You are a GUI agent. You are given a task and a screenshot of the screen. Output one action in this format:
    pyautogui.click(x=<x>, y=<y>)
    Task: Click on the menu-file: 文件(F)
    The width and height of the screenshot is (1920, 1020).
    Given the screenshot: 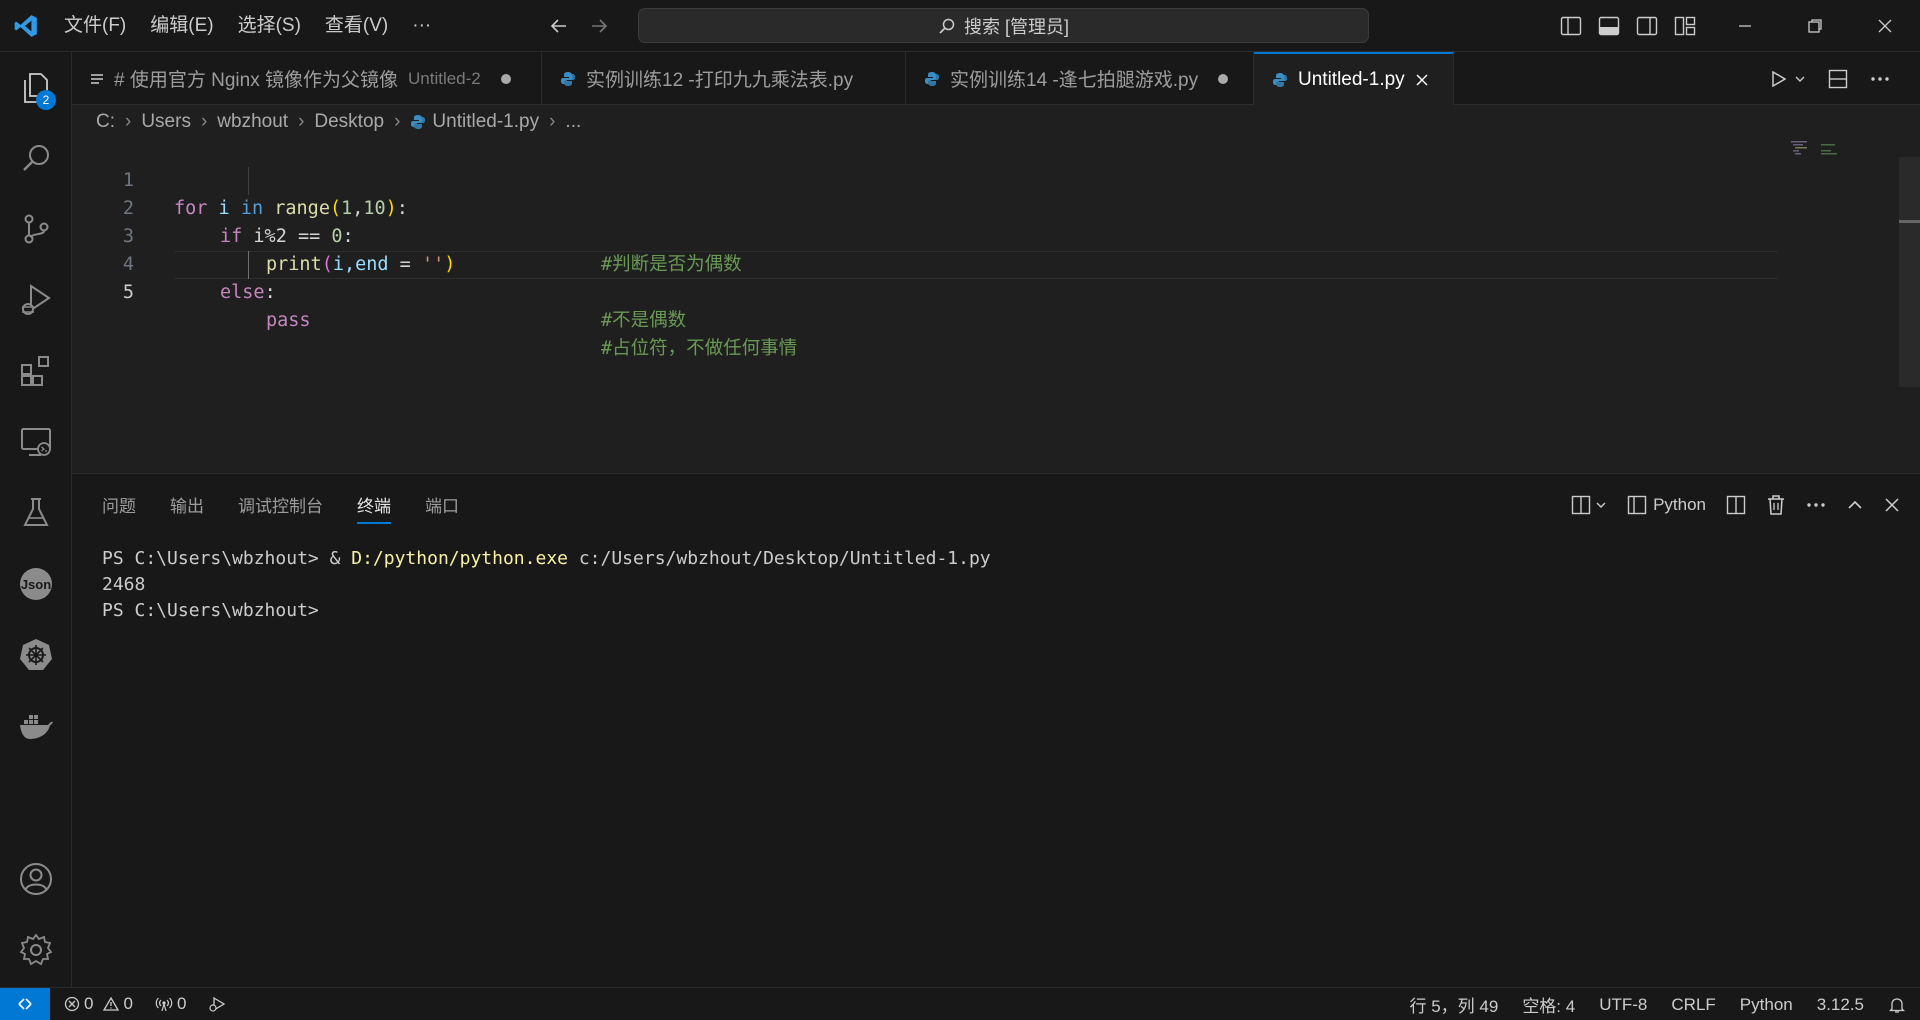 What is the action you would take?
    pyautogui.click(x=95, y=26)
    